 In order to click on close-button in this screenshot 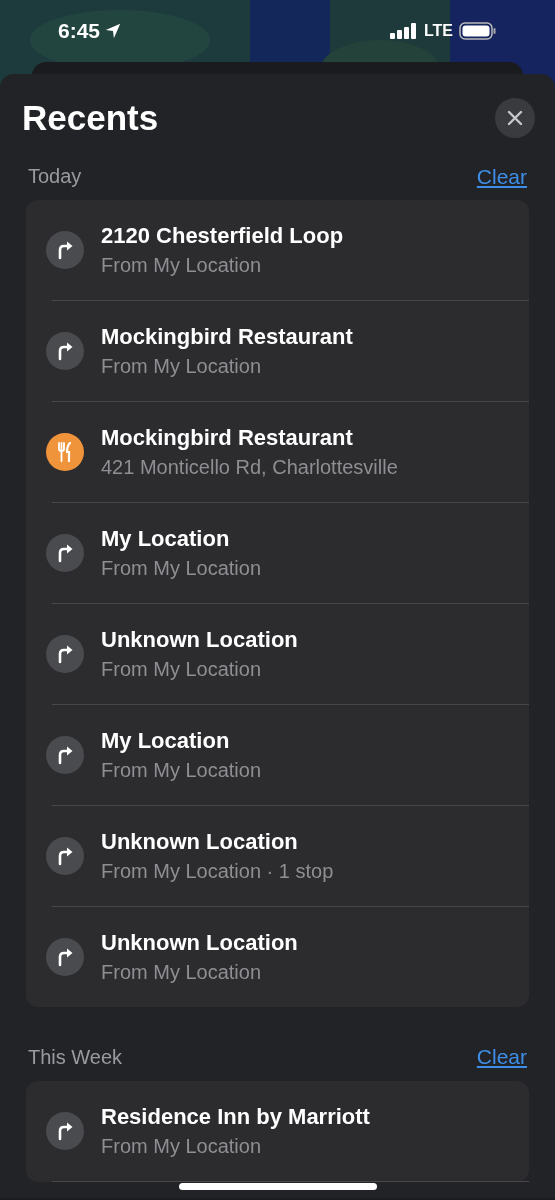, I will do `click(515, 118)`.